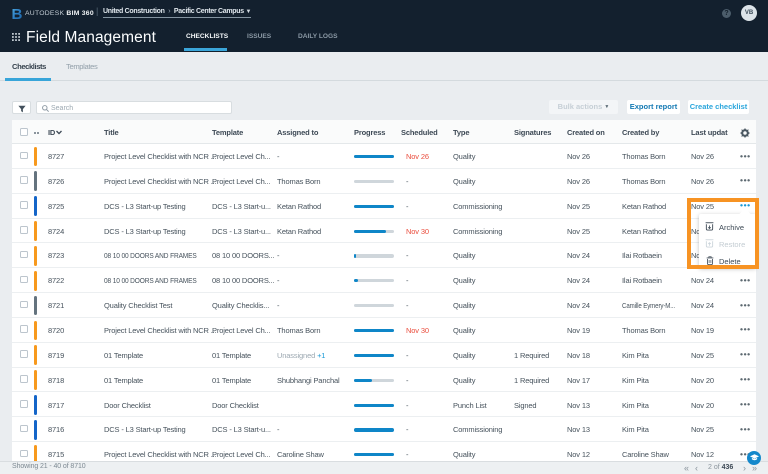 The width and height of the screenshot is (768, 474). What do you see at coordinates (17, 13) in the screenshot?
I see `svg-text: B` at bounding box center [17, 13].